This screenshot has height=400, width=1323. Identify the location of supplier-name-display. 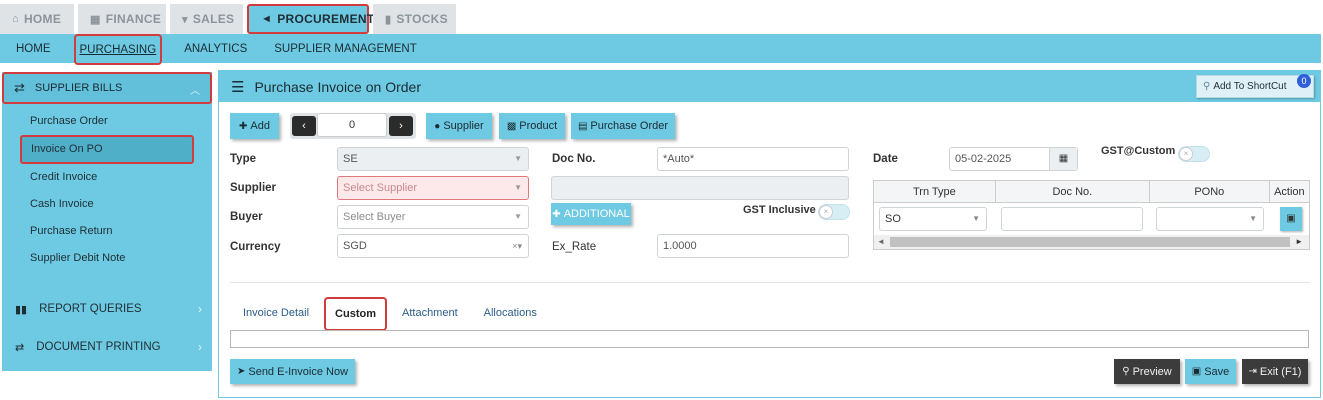
(700, 188).